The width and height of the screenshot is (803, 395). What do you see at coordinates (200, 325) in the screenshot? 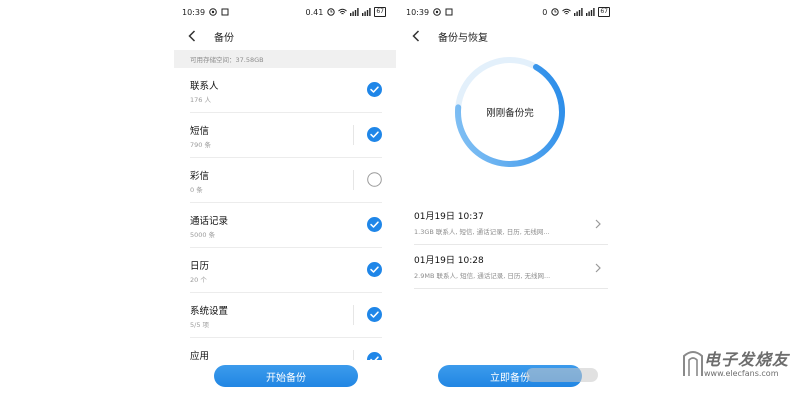
I see `backup-item-count: 5/5 项` at bounding box center [200, 325].